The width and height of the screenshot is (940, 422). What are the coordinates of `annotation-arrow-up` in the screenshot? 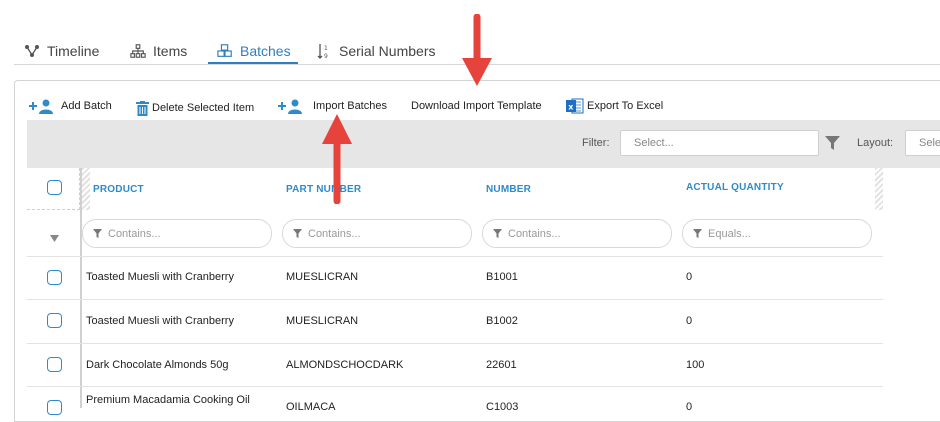 It's located at (337, 159).